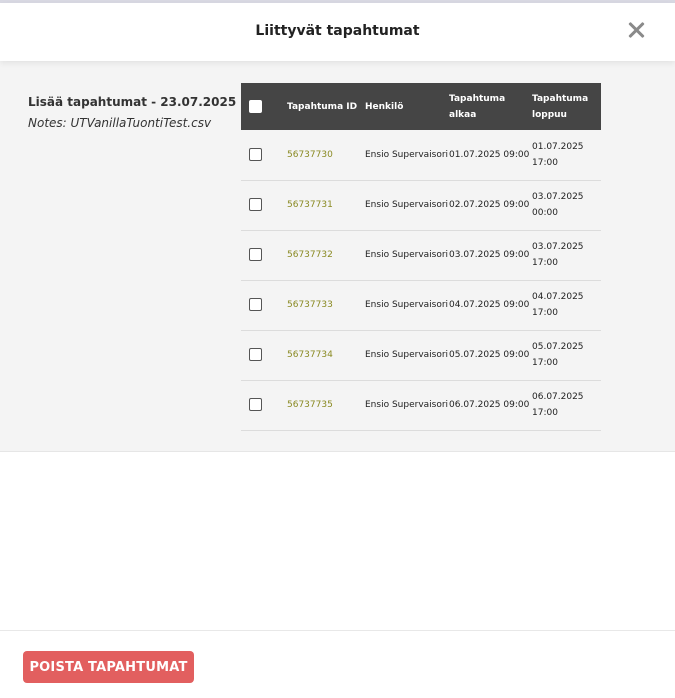  I want to click on event-end-cell: 03.07.2025 17:00, so click(558, 255).